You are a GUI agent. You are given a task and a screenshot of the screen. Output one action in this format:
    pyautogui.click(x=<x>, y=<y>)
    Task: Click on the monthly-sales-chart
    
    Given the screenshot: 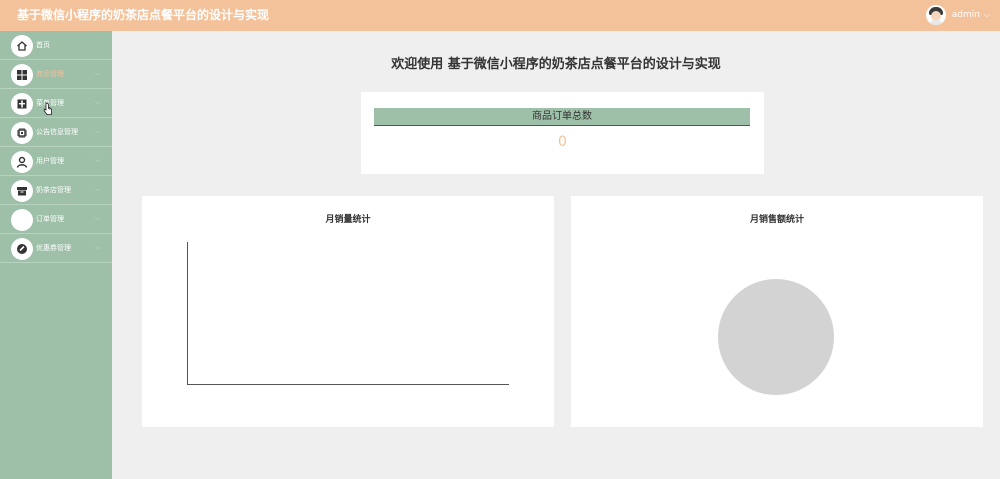 What is the action you would take?
    pyautogui.click(x=348, y=313)
    